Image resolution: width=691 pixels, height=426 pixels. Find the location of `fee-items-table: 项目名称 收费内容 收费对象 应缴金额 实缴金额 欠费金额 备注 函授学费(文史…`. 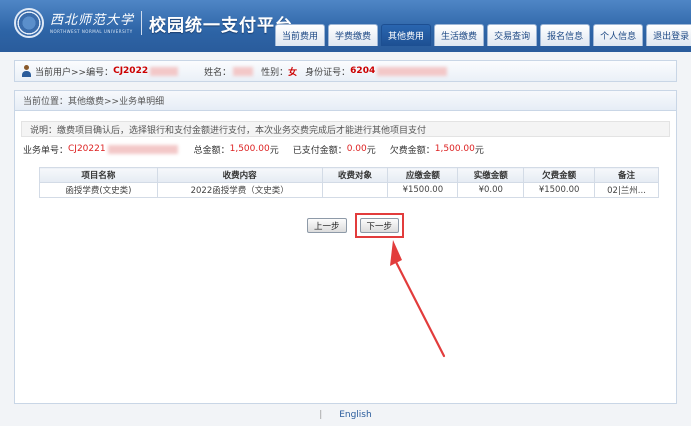

fee-items-table: 项目名称 收费内容 收费对象 应缴金额 实缴金额 欠费金额 备注 函授学费(文史… is located at coordinates (349, 182).